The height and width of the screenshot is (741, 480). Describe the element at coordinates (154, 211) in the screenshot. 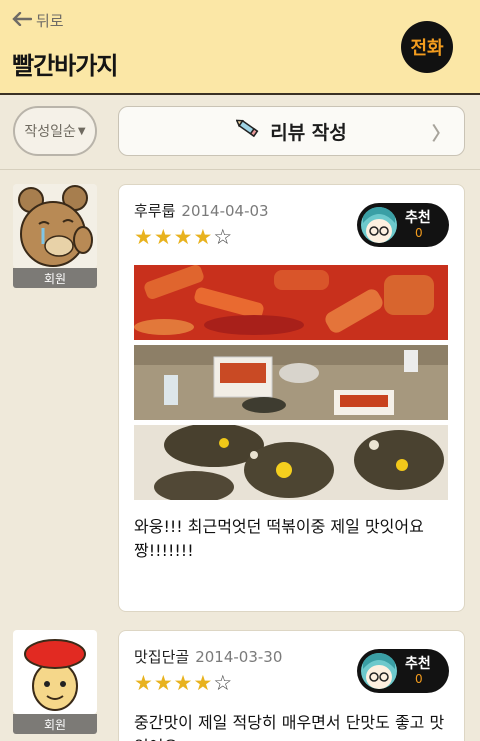

I see `review-author: 후루룹` at that location.